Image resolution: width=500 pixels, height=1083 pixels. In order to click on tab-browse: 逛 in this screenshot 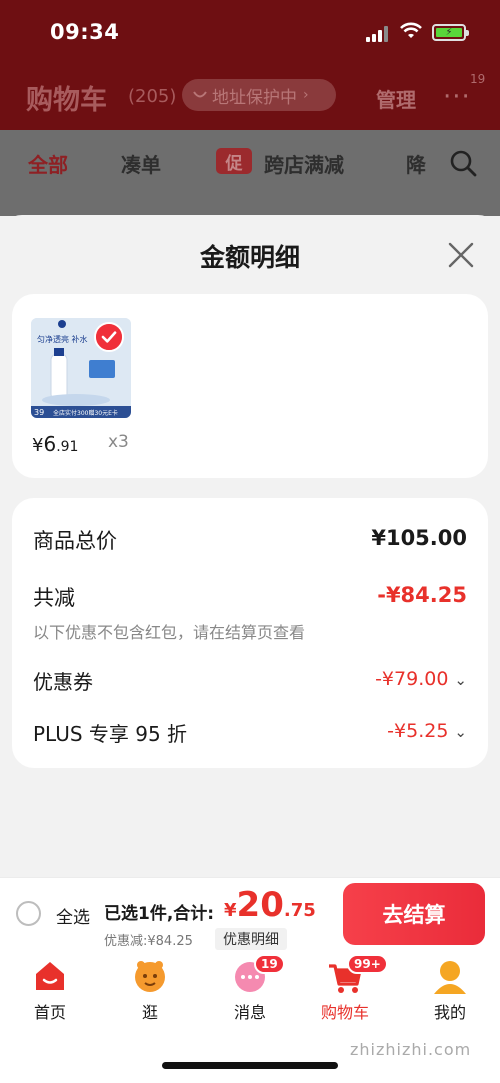, I will do `click(150, 989)`.